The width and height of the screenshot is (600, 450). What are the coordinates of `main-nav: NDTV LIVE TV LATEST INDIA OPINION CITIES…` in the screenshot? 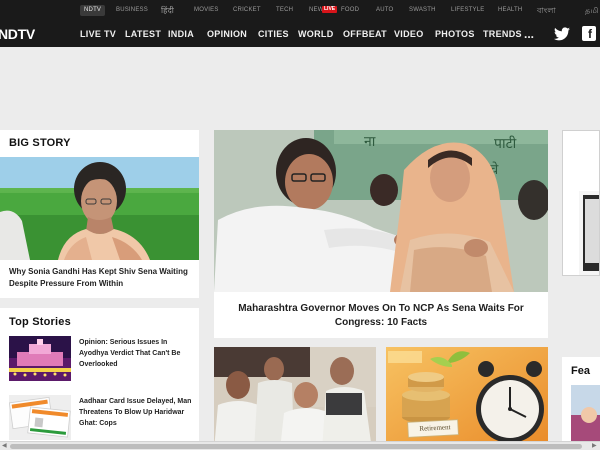 It's located at (300, 34).